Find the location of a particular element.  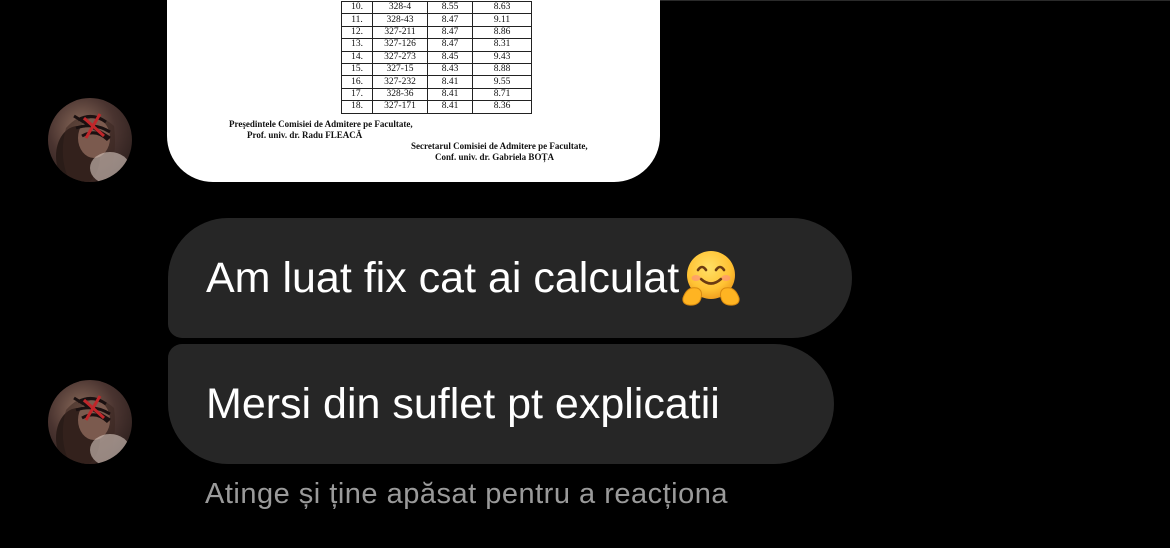

hugging-face-emoji-icon is located at coordinates (711, 278).